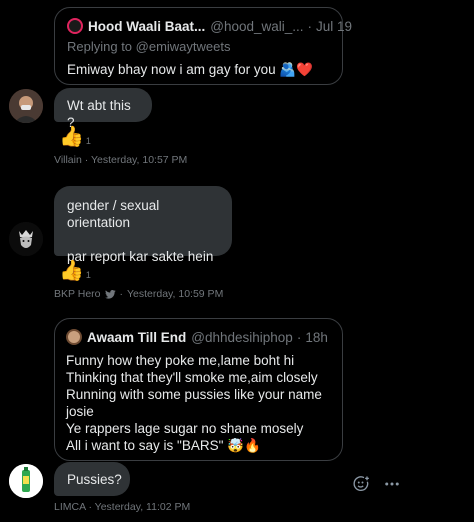 This screenshot has width=474, height=522. I want to click on sender-name: LIMCA, so click(70, 507).